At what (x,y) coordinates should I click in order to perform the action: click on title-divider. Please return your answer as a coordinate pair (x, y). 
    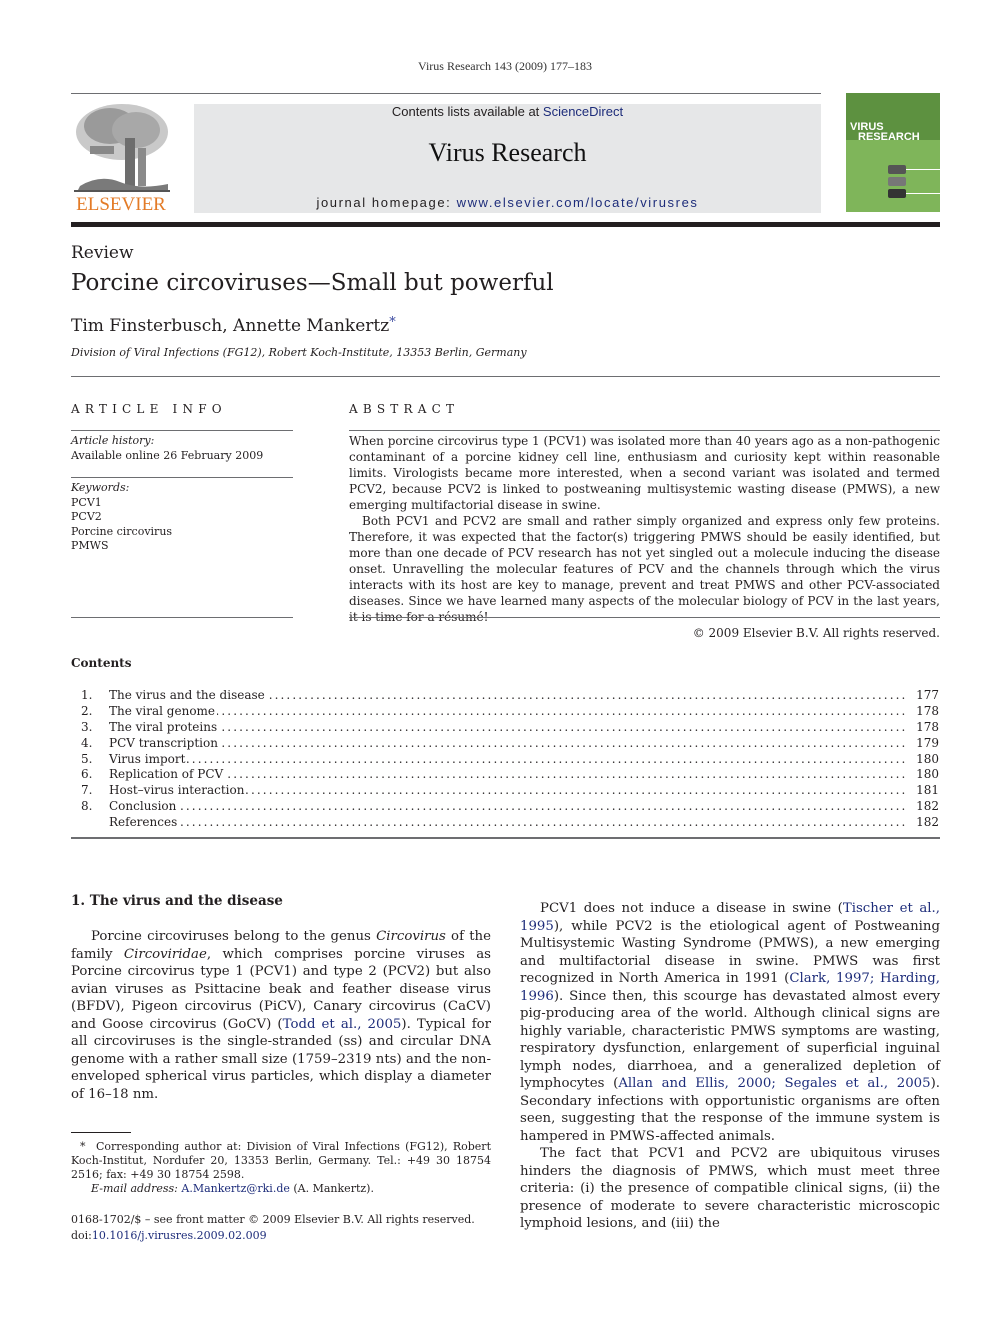
    Looking at the image, I should click on (505, 376).